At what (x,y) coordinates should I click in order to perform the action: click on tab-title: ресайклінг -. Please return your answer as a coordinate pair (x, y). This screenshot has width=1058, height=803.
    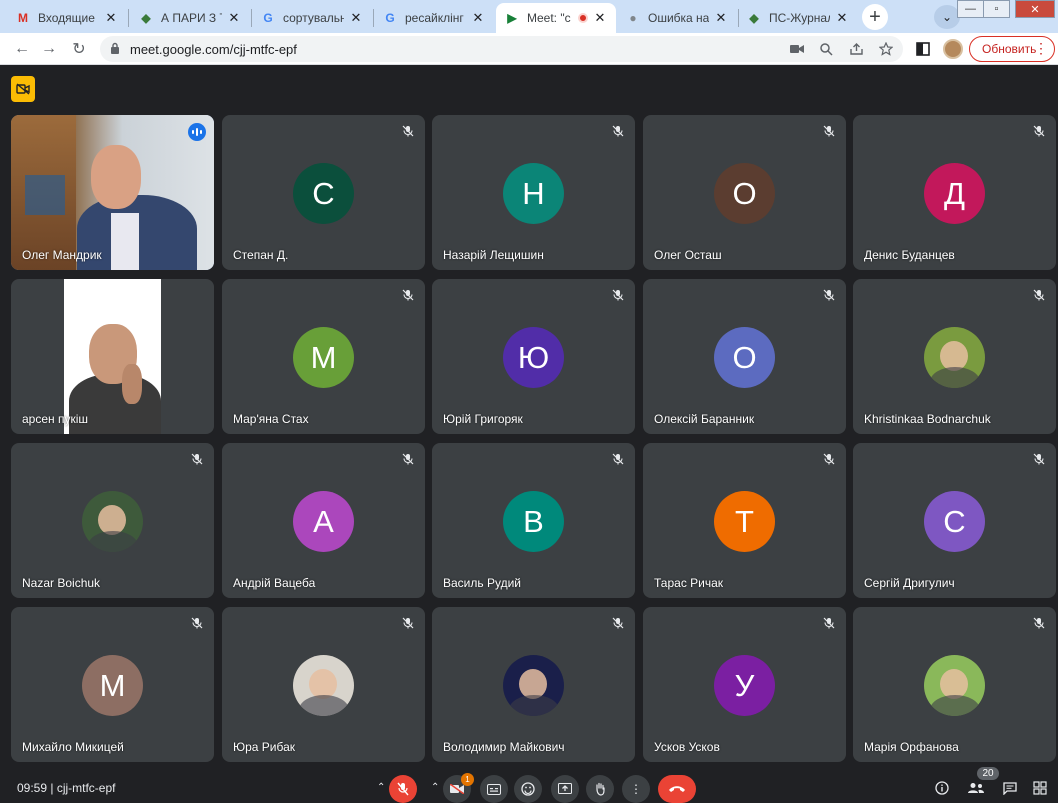
    Looking at the image, I should click on (435, 18).